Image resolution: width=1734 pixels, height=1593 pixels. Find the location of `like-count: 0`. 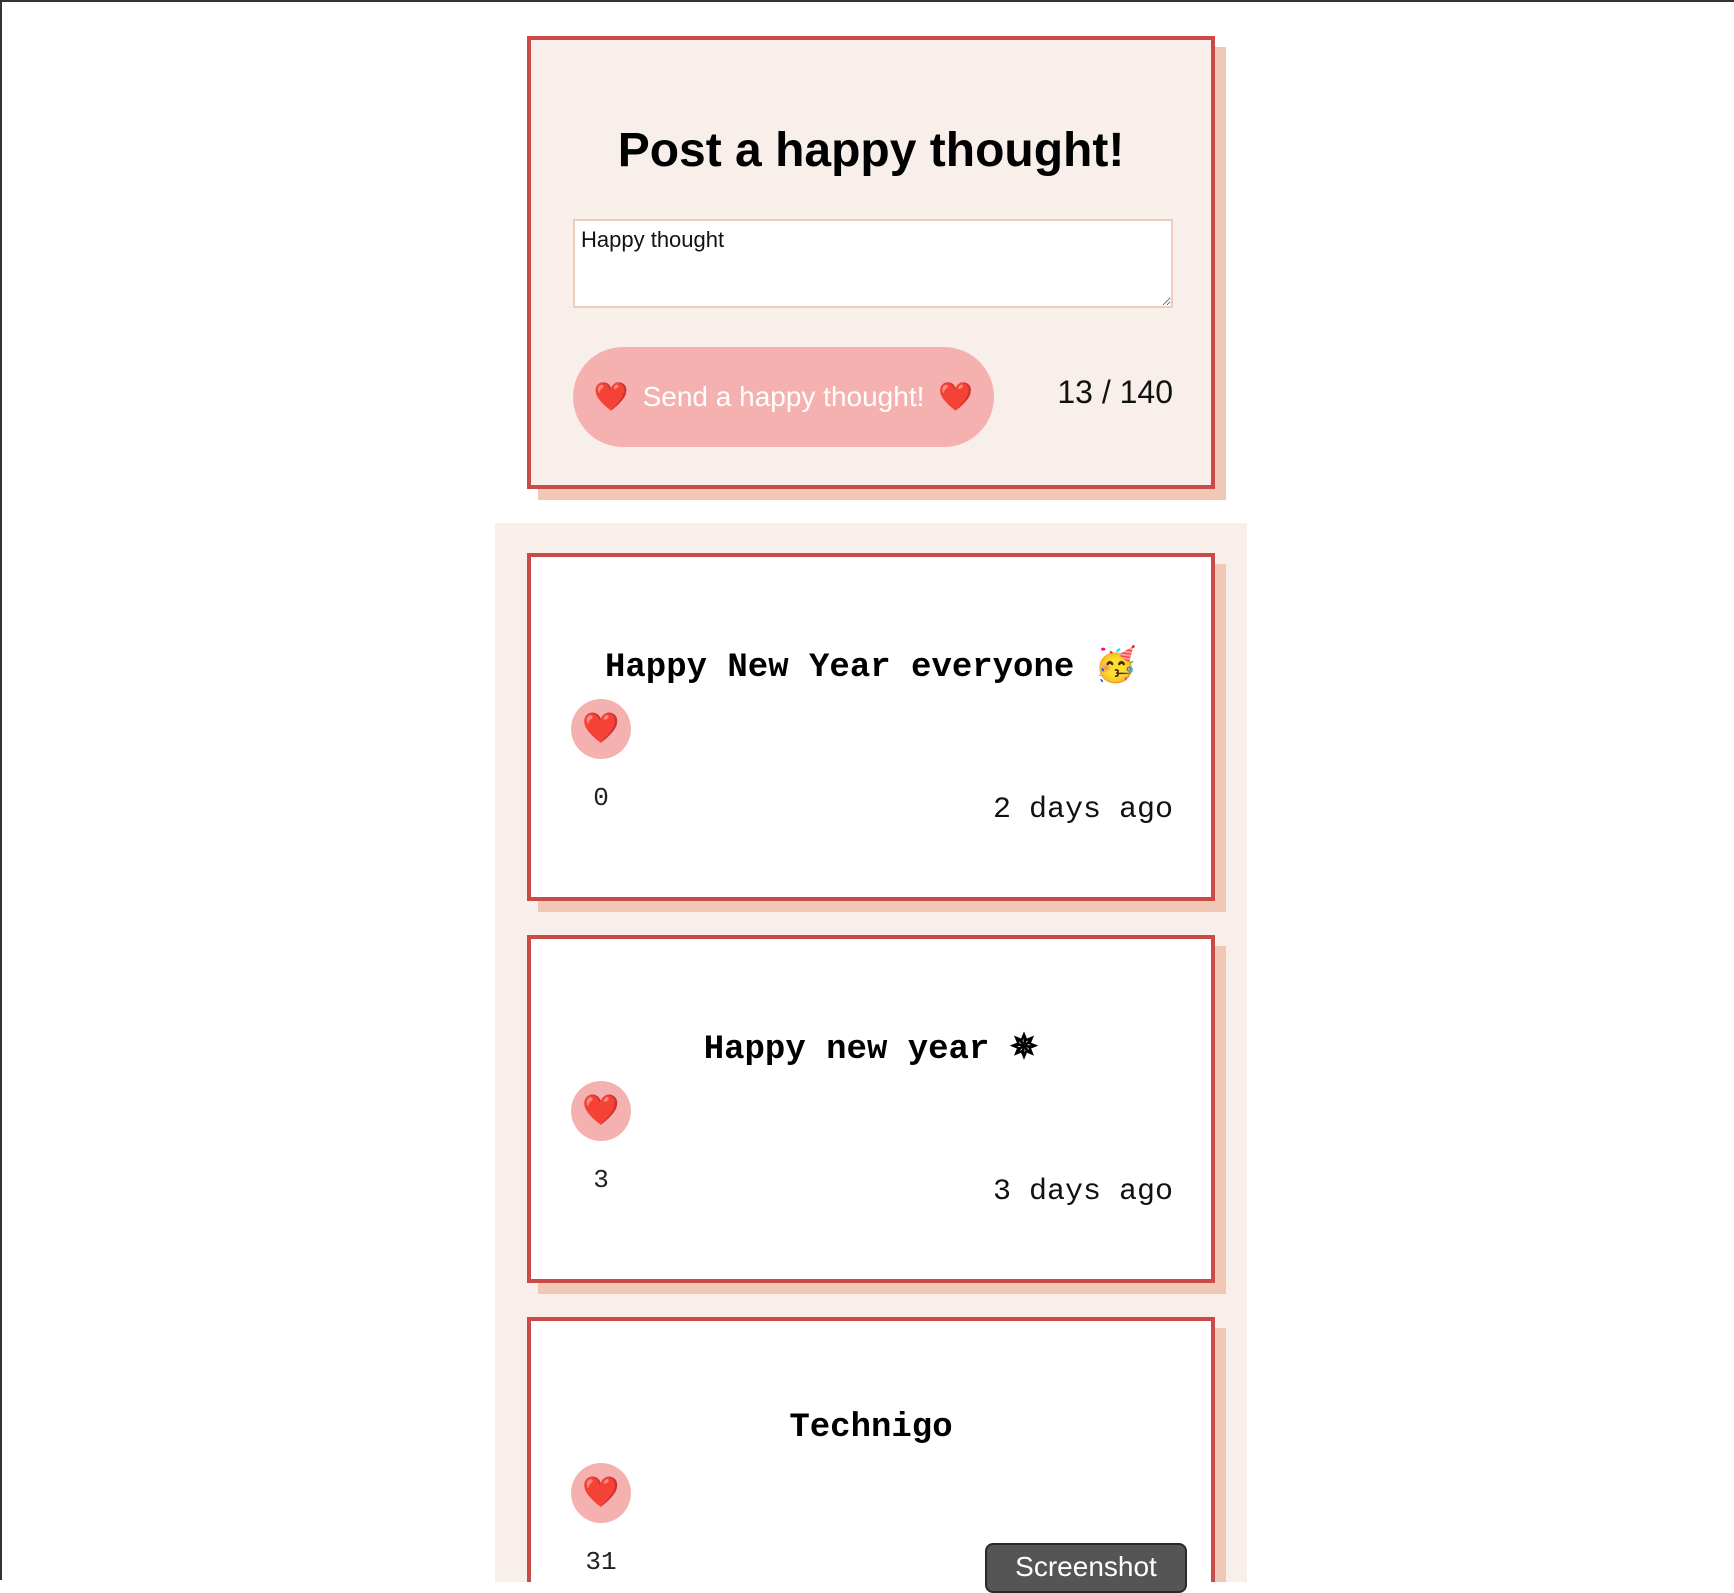

like-count: 0 is located at coordinates (601, 798).